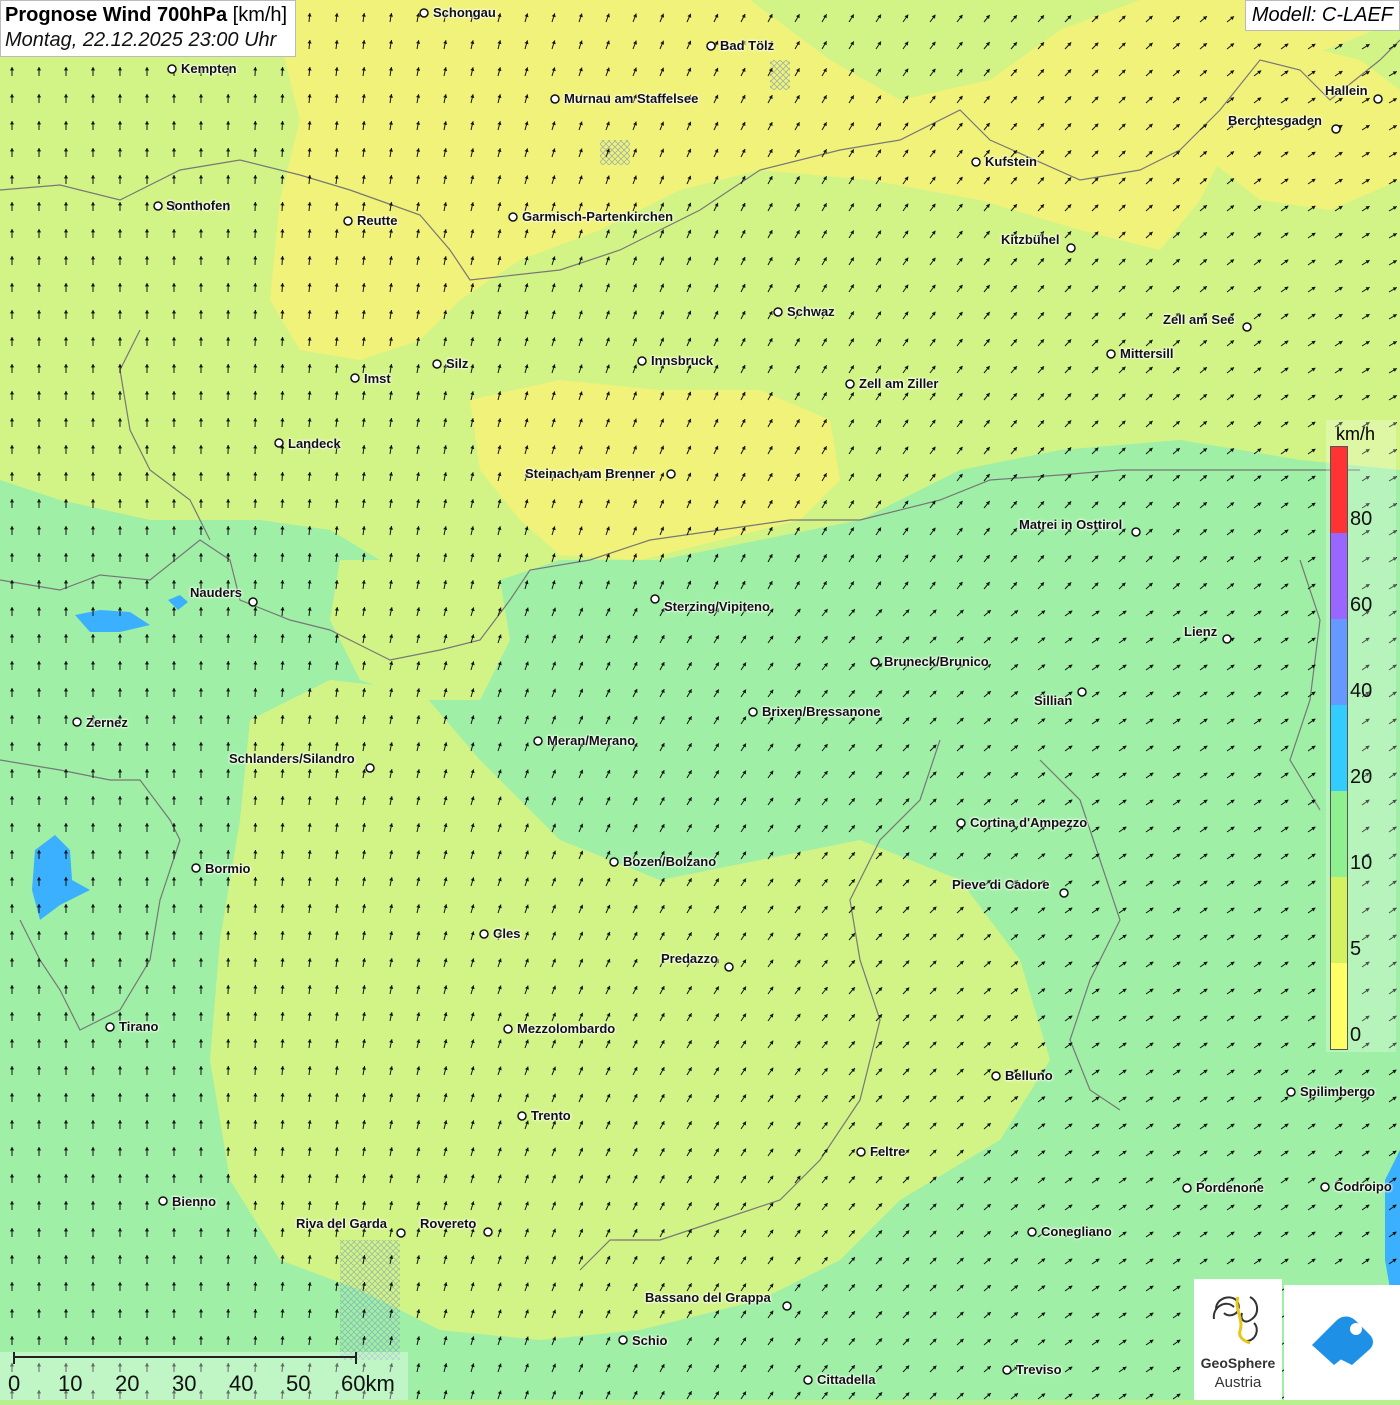 Image resolution: width=1400 pixels, height=1405 pixels. Describe the element at coordinates (780, 75) in the screenshot. I see `urban-area-kochel` at that location.